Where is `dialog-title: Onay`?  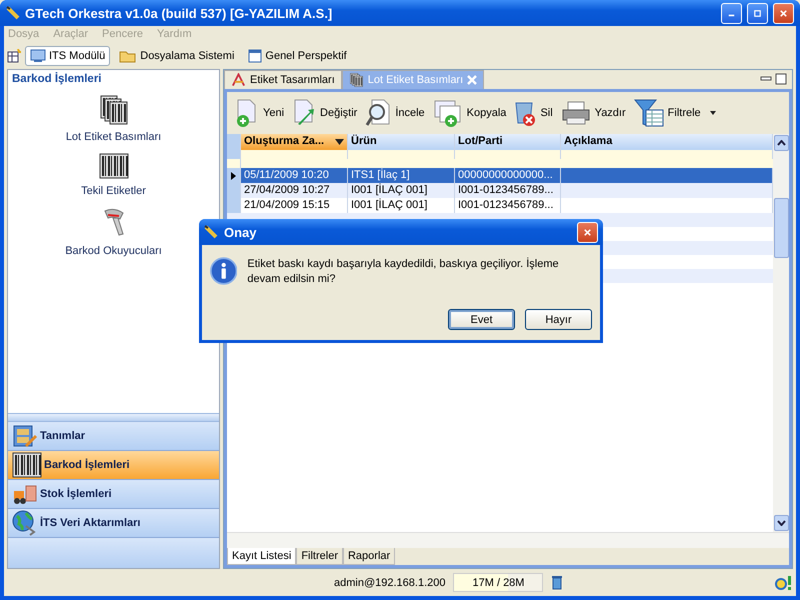 dialog-title: Onay is located at coordinates (241, 232).